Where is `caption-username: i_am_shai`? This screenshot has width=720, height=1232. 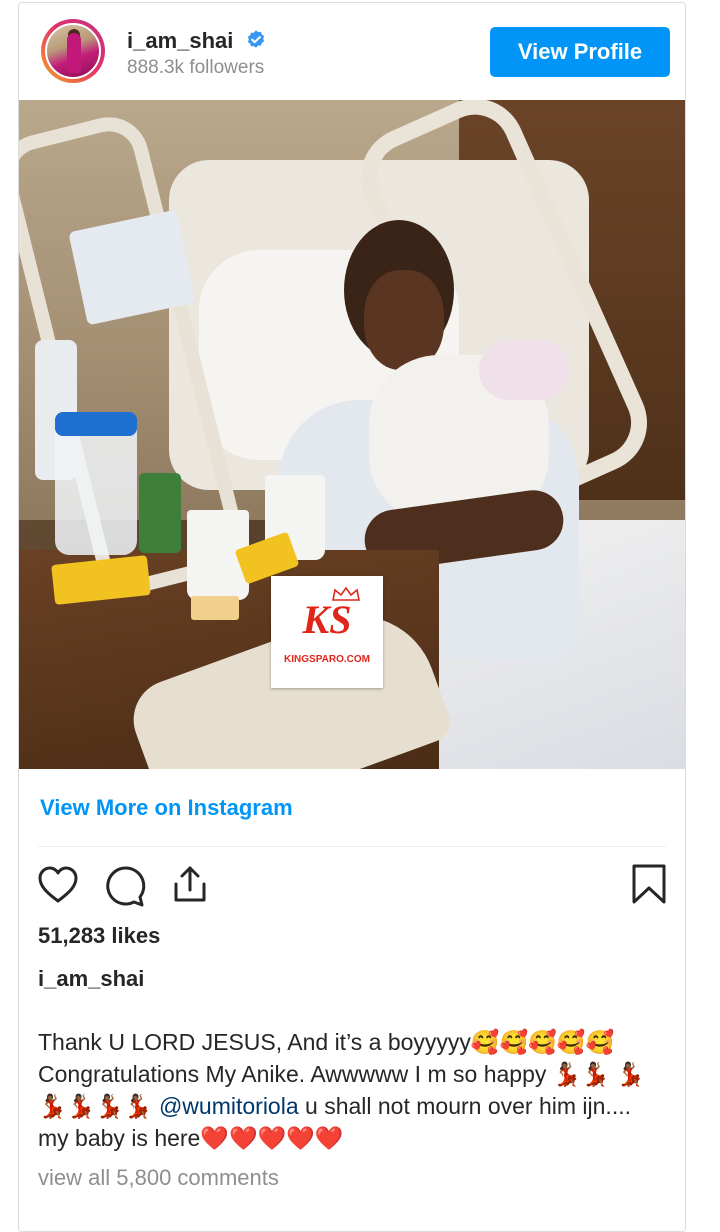 caption-username: i_am_shai is located at coordinates (91, 979).